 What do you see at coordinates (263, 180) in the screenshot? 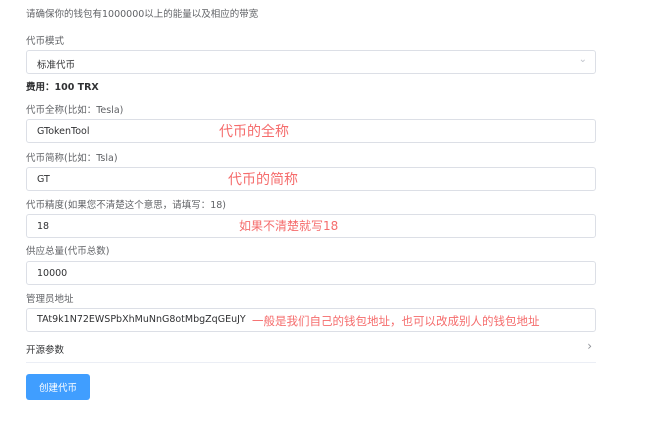
I see `short-name-annotation: 代币的简称` at bounding box center [263, 180].